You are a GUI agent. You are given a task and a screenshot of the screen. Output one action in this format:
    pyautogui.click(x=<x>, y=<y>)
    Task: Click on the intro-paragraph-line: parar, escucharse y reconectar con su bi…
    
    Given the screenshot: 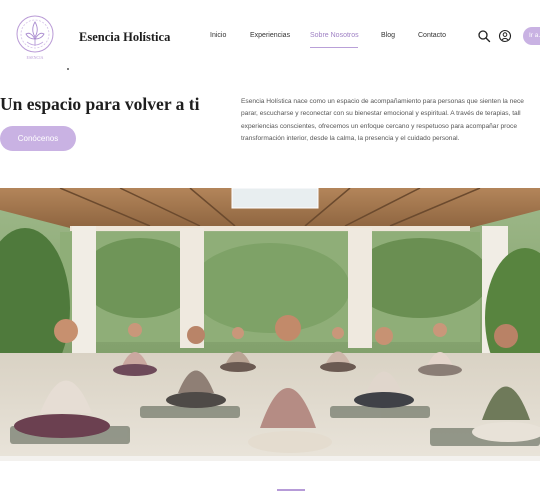 What is the action you would take?
    pyautogui.click(x=381, y=114)
    